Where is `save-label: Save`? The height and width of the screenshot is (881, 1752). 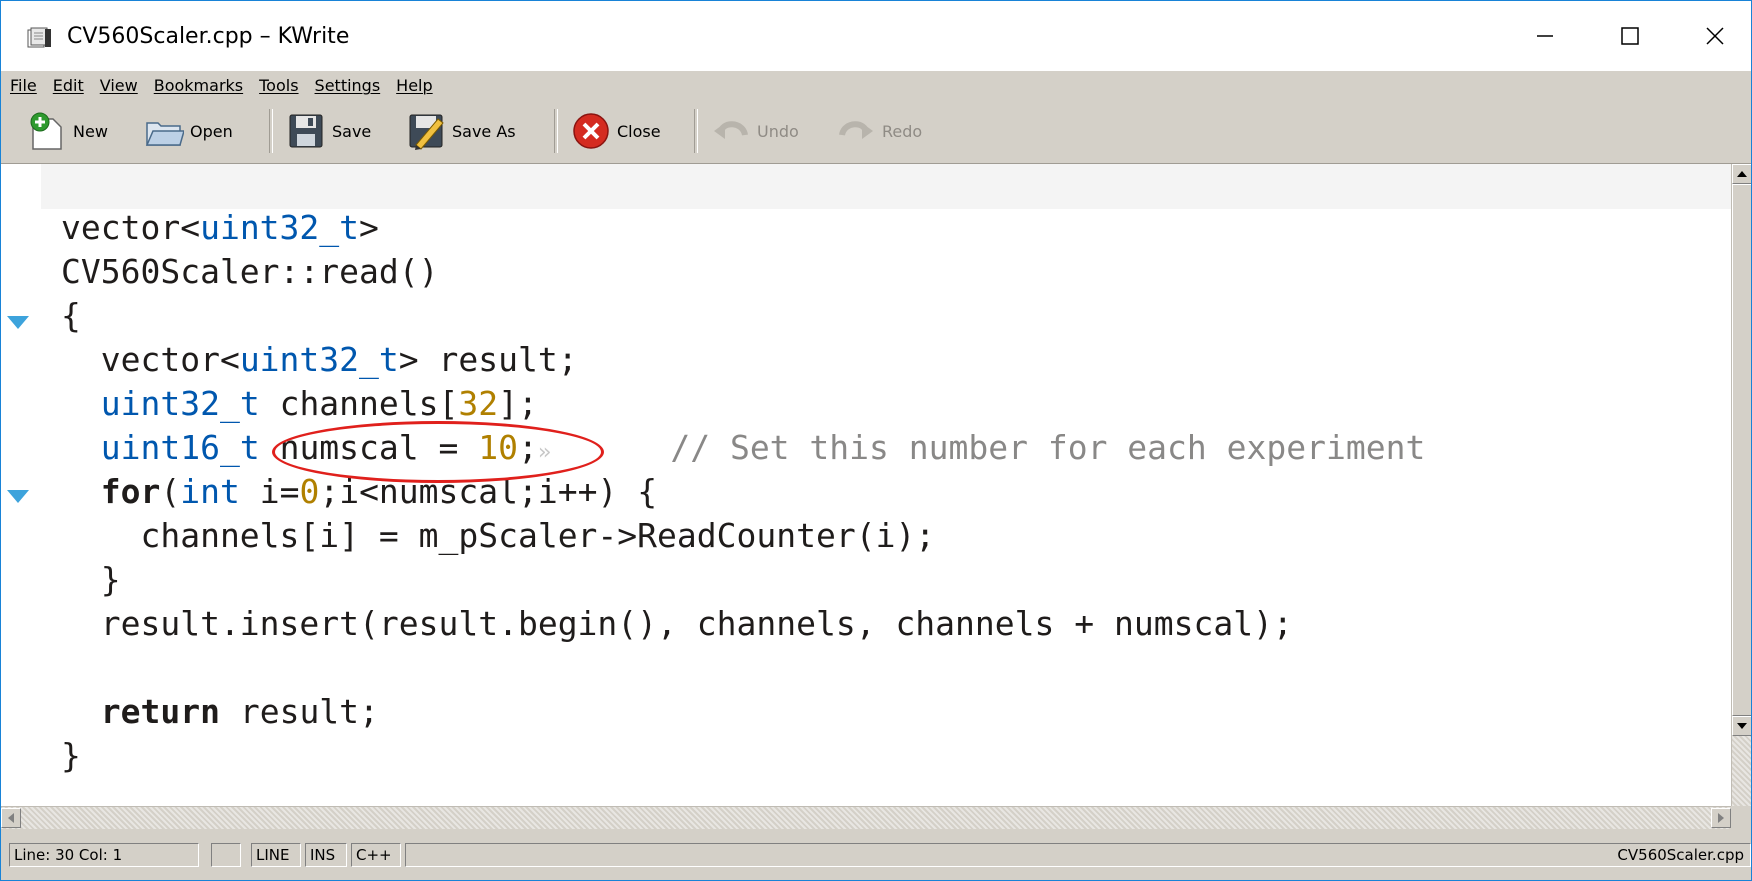 save-label: Save is located at coordinates (352, 131).